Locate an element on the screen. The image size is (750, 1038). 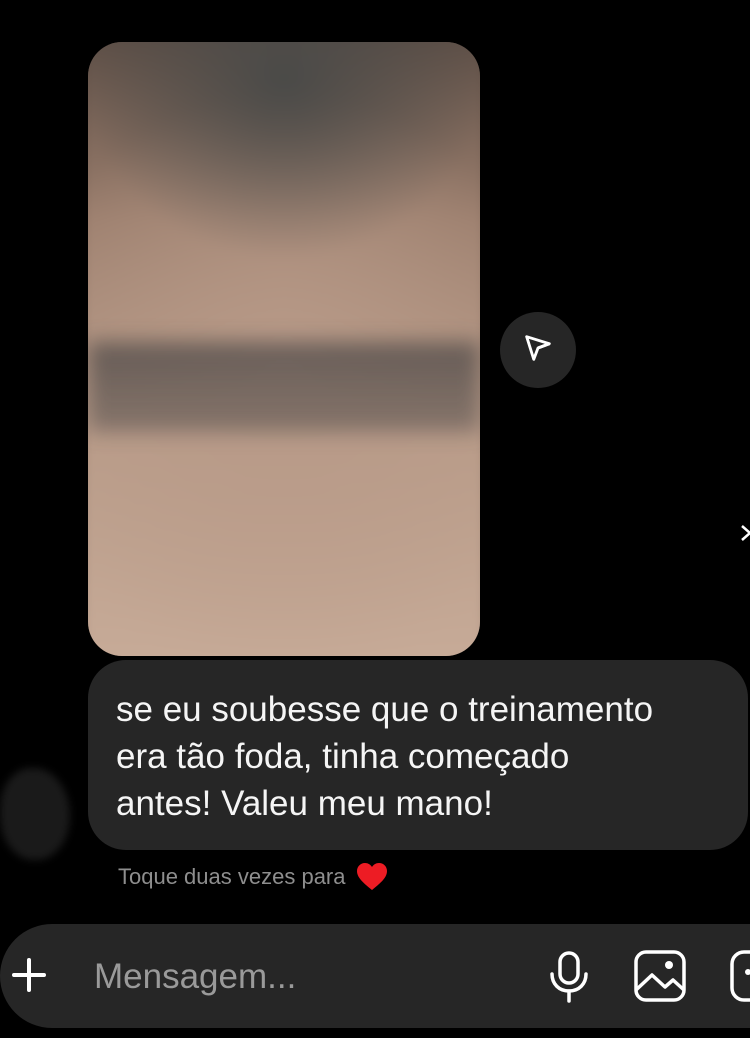
share-button is located at coordinates (538, 350).